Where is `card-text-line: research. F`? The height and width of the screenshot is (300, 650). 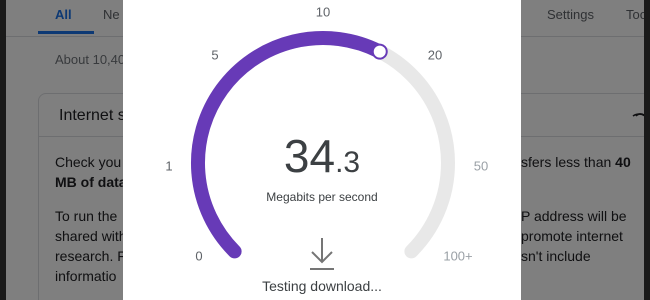 card-text-line: research. F is located at coordinates (90, 256).